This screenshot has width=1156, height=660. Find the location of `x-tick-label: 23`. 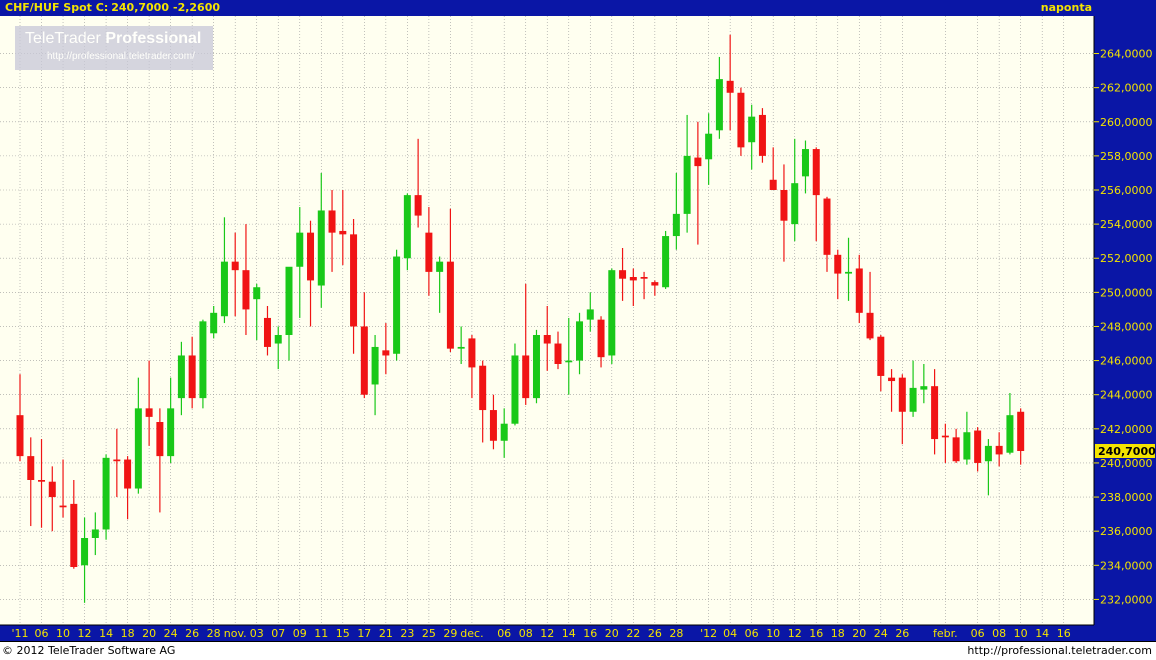

x-tick-label: 23 is located at coordinates (407, 633).